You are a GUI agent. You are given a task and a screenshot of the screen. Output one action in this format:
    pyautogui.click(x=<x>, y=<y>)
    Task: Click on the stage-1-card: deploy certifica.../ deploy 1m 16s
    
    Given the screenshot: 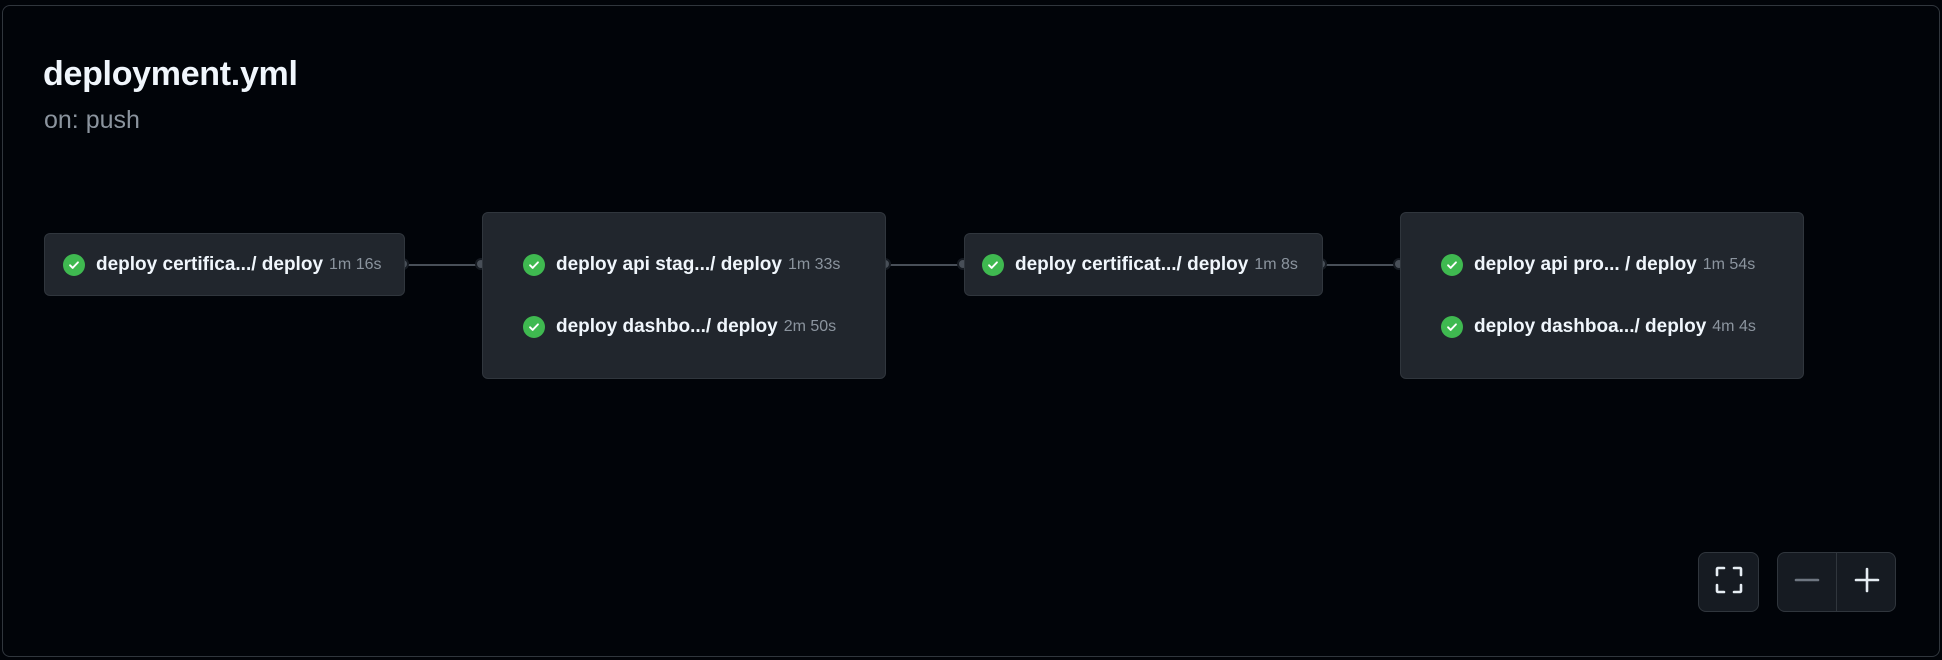 What is the action you would take?
    pyautogui.click(x=224, y=264)
    